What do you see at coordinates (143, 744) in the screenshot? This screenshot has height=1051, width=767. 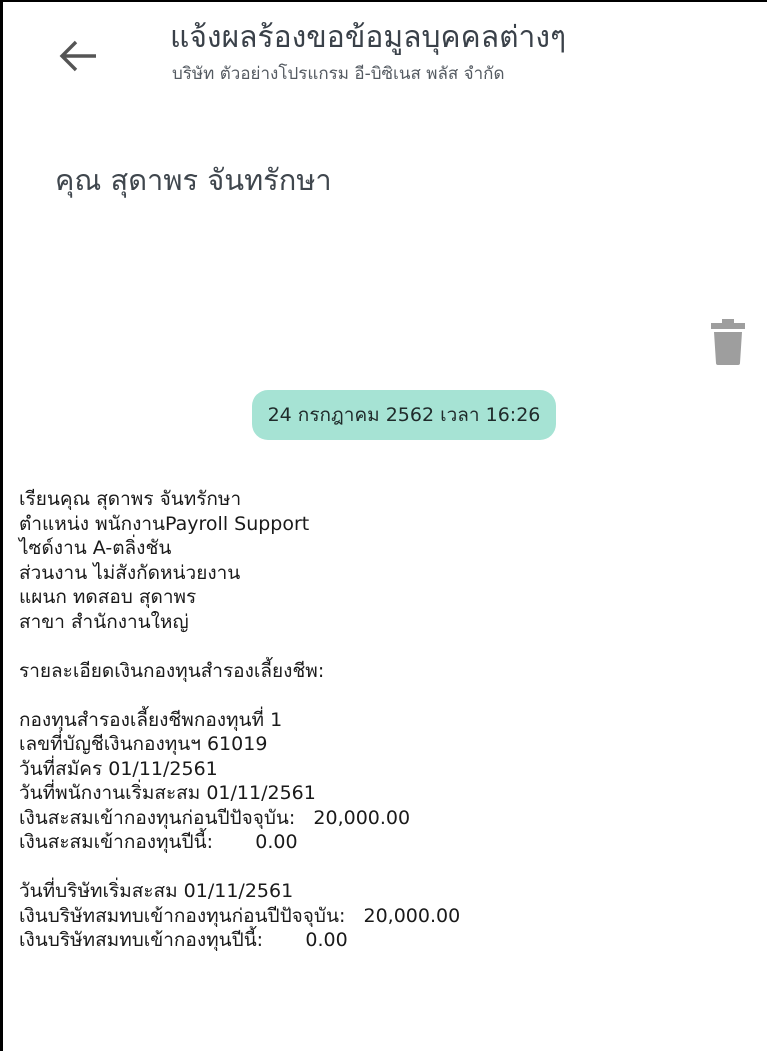 I see `fund-account-line: เลขที่บัญชีเงินกองทุนฯ 61019` at bounding box center [143, 744].